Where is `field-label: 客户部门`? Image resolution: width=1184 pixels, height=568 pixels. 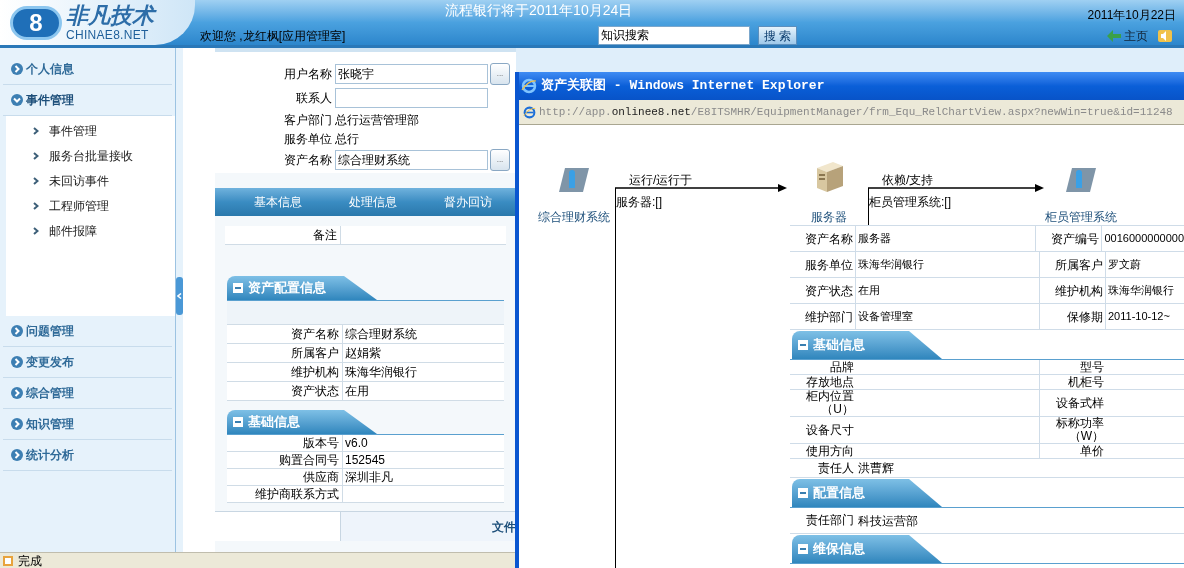 field-label: 客户部门 is located at coordinates (308, 120).